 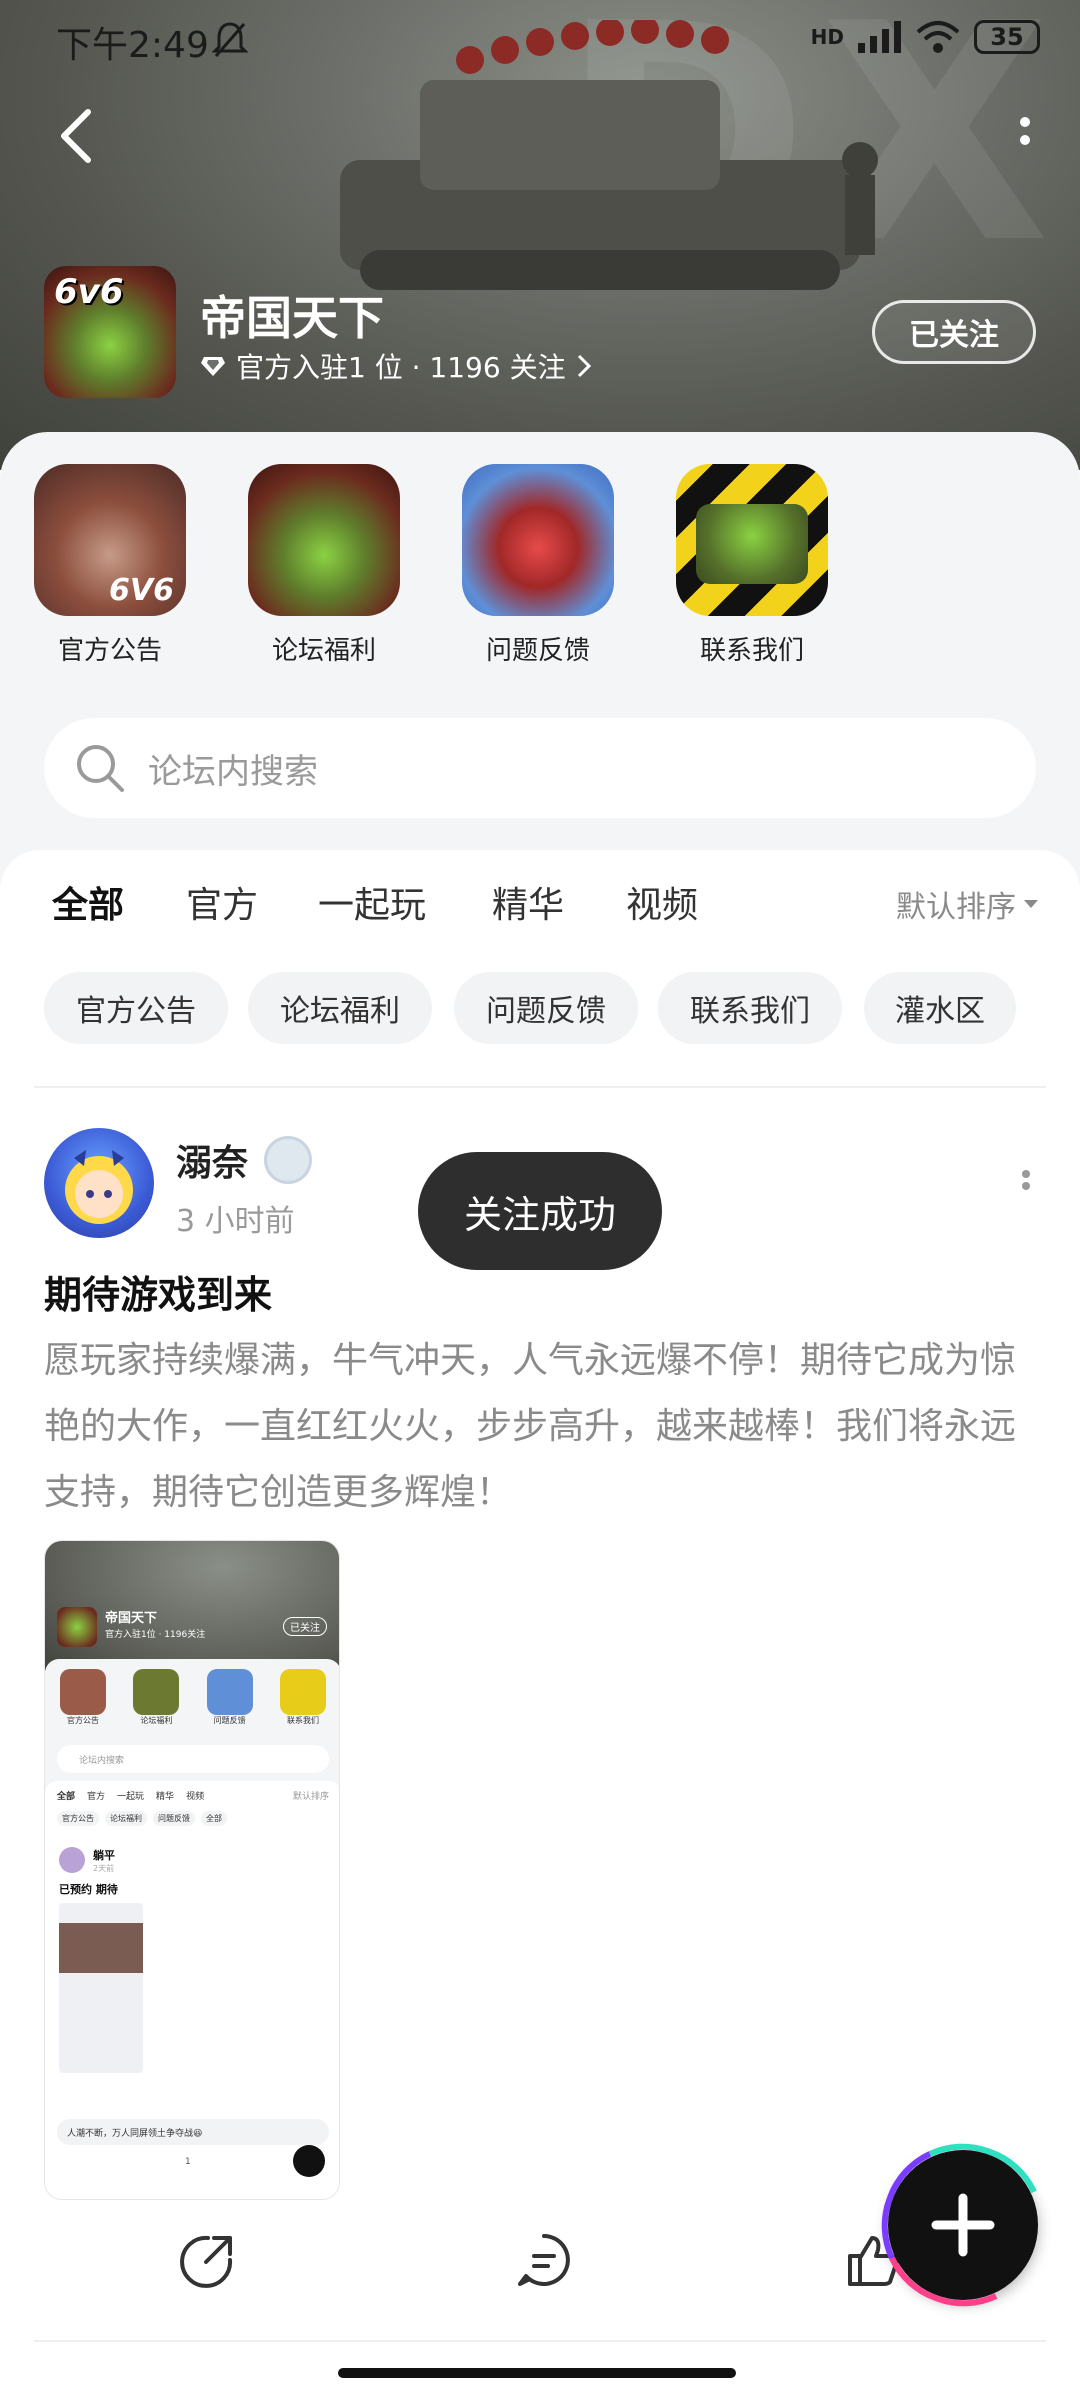 What do you see at coordinates (537, 651) in the screenshot?
I see `quick-link-label: 问题反馈` at bounding box center [537, 651].